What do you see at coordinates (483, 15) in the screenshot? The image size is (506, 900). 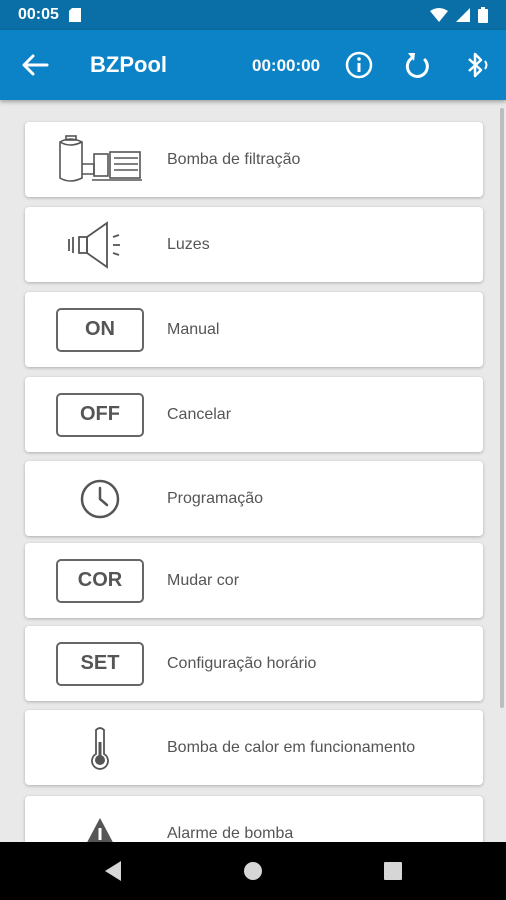 I see `battery-icon` at bounding box center [483, 15].